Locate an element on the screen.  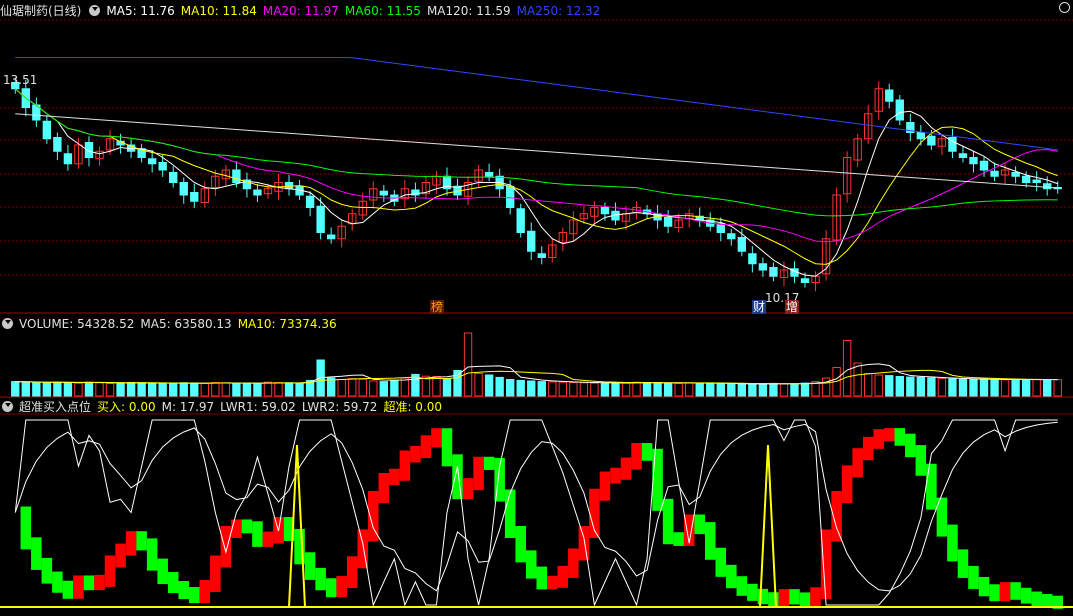
tag-cai: 财 is located at coordinates (759, 307).